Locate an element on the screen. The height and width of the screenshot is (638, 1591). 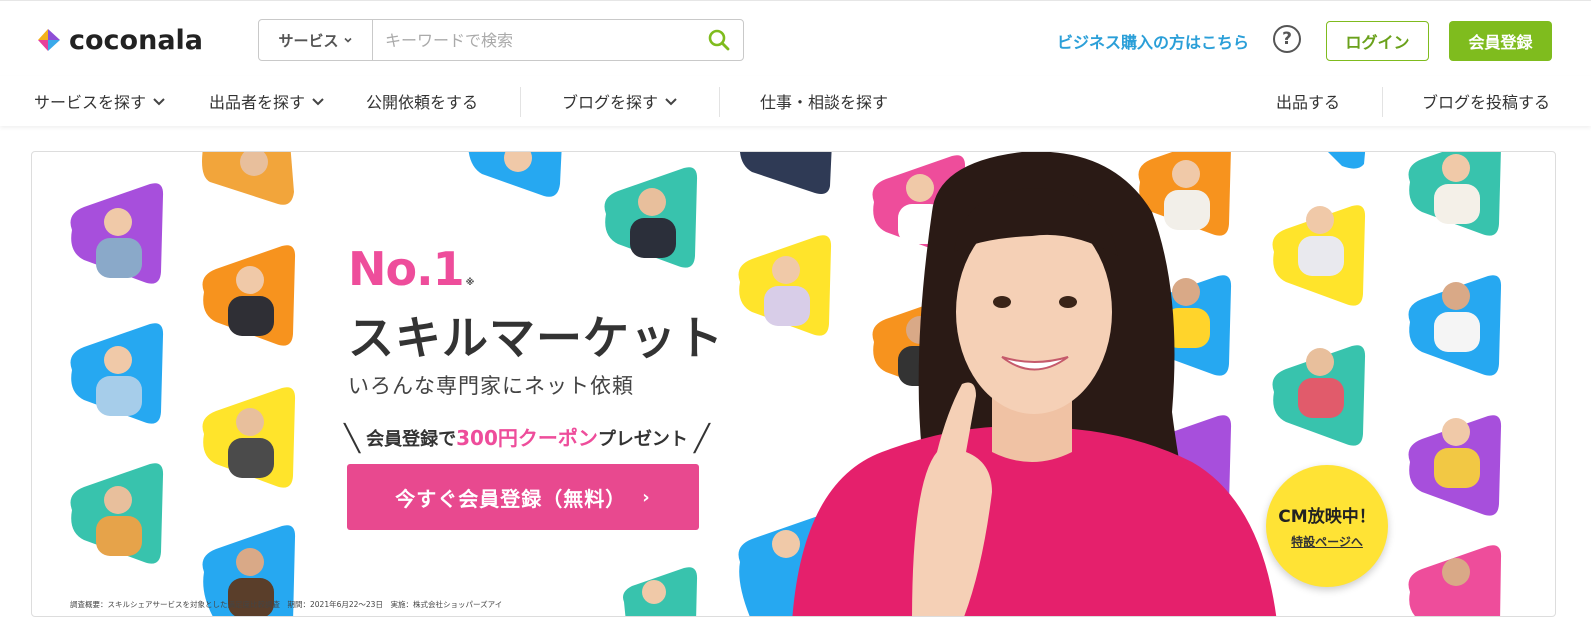
search-input is located at coordinates (534, 40).